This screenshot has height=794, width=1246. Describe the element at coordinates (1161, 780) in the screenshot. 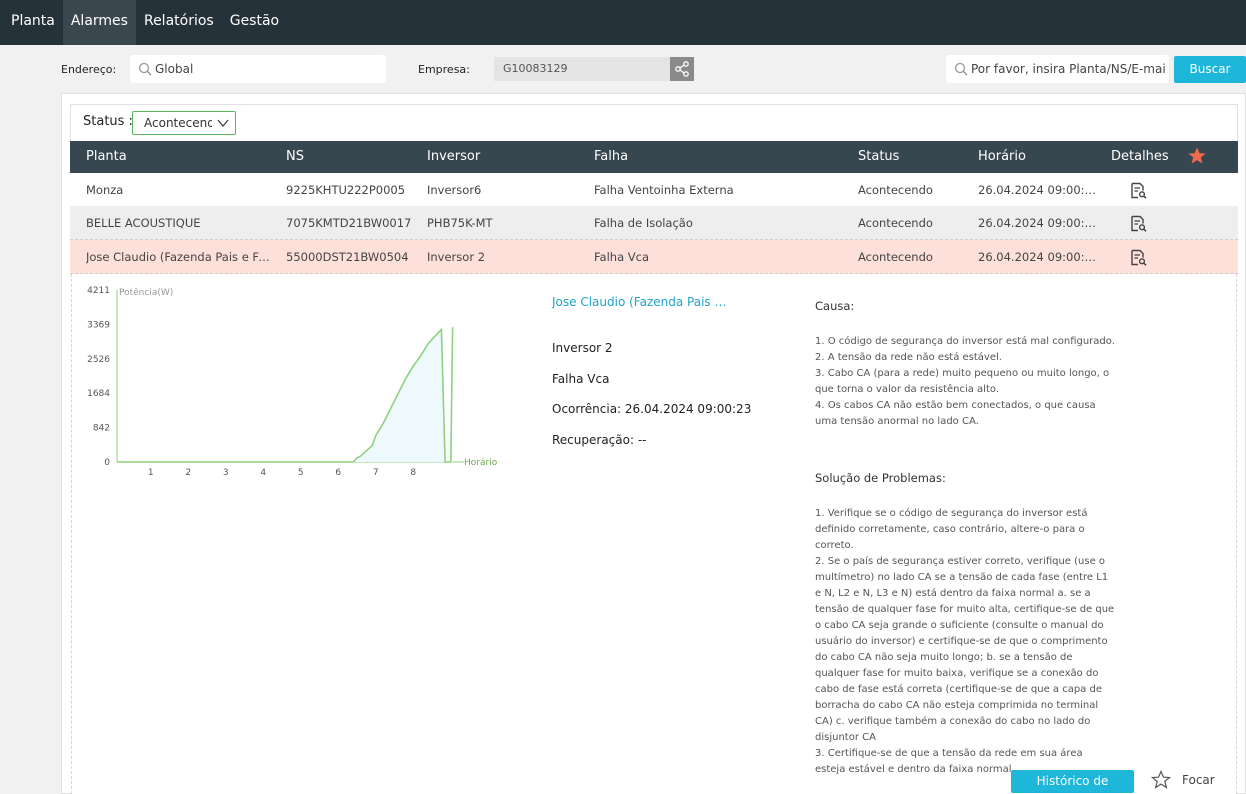

I see `star-outline-icon` at that location.